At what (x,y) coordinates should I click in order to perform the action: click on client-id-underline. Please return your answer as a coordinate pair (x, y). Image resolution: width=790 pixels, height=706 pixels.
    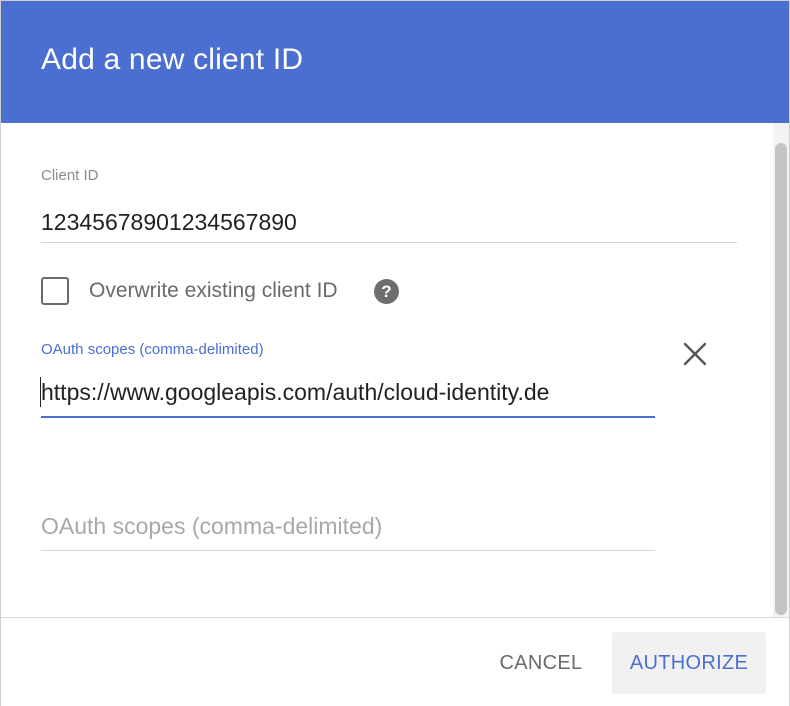
    Looking at the image, I should click on (389, 242).